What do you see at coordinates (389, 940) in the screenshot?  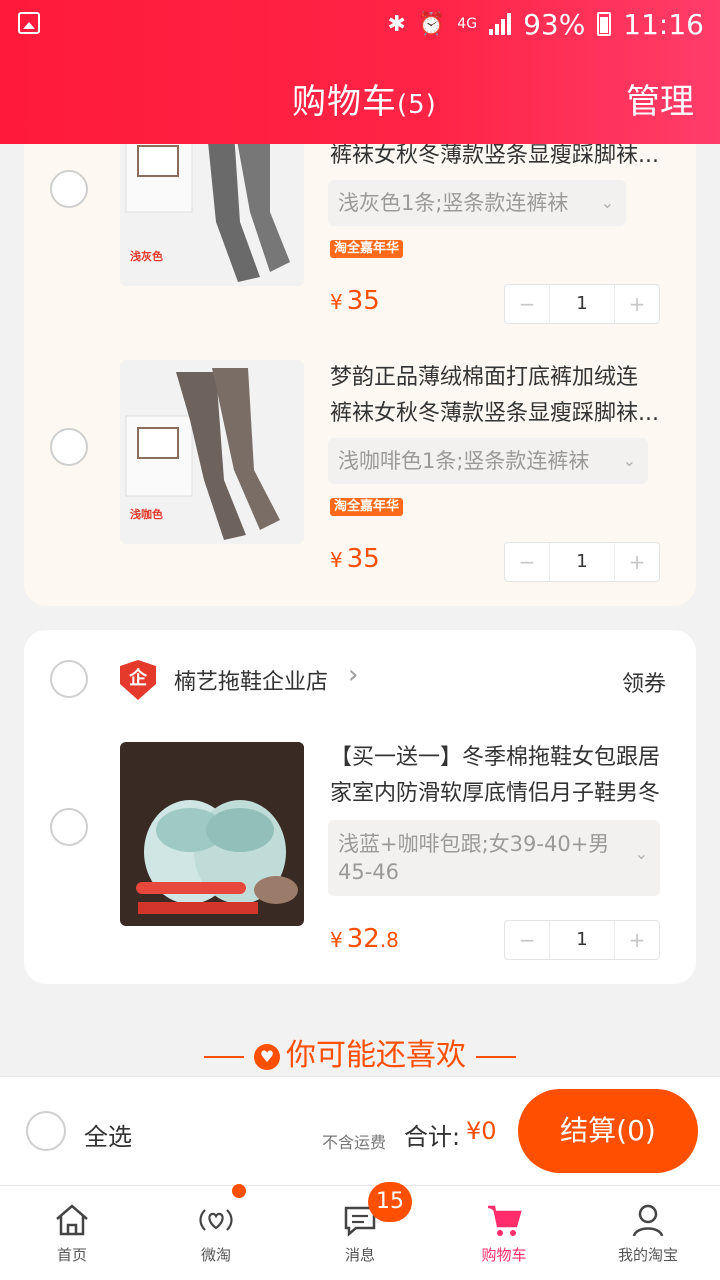 I see `price-cents: .8` at bounding box center [389, 940].